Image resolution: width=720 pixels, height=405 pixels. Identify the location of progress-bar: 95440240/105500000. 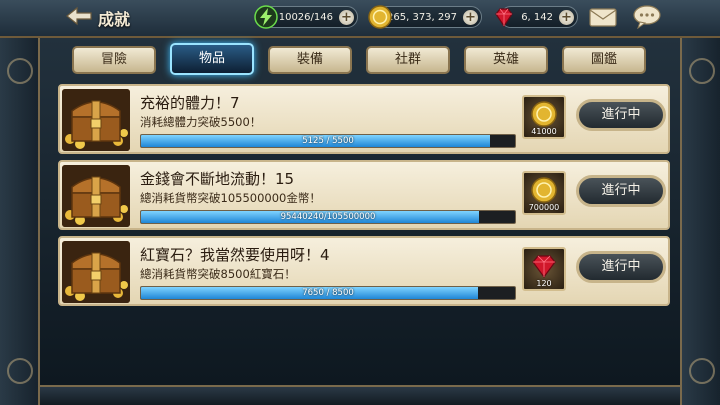
(328, 217).